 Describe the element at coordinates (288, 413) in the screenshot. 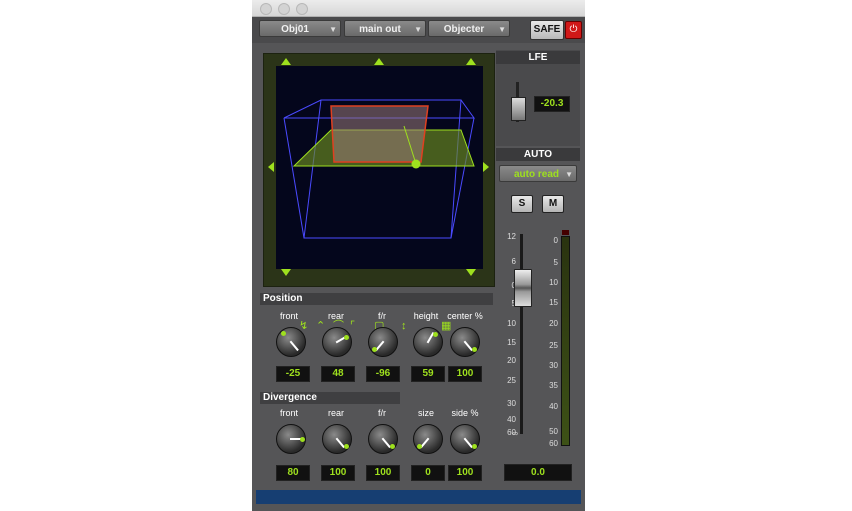

I see `divergence-front-label: front` at that location.